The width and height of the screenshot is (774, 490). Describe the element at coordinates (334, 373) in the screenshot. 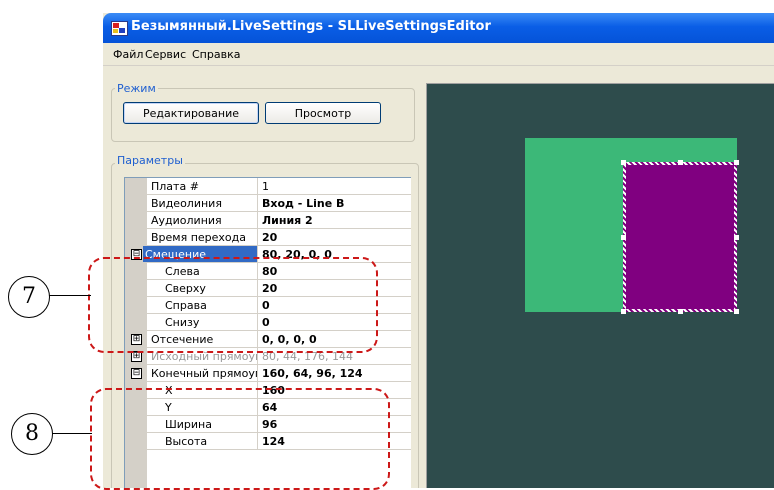

I see `prop-value: 160, 64, 96, 124` at that location.